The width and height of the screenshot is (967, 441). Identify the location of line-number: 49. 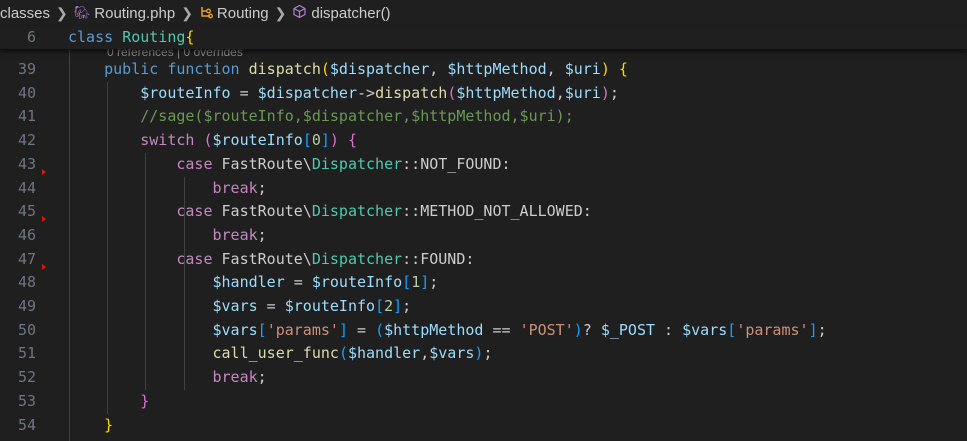
(18, 306).